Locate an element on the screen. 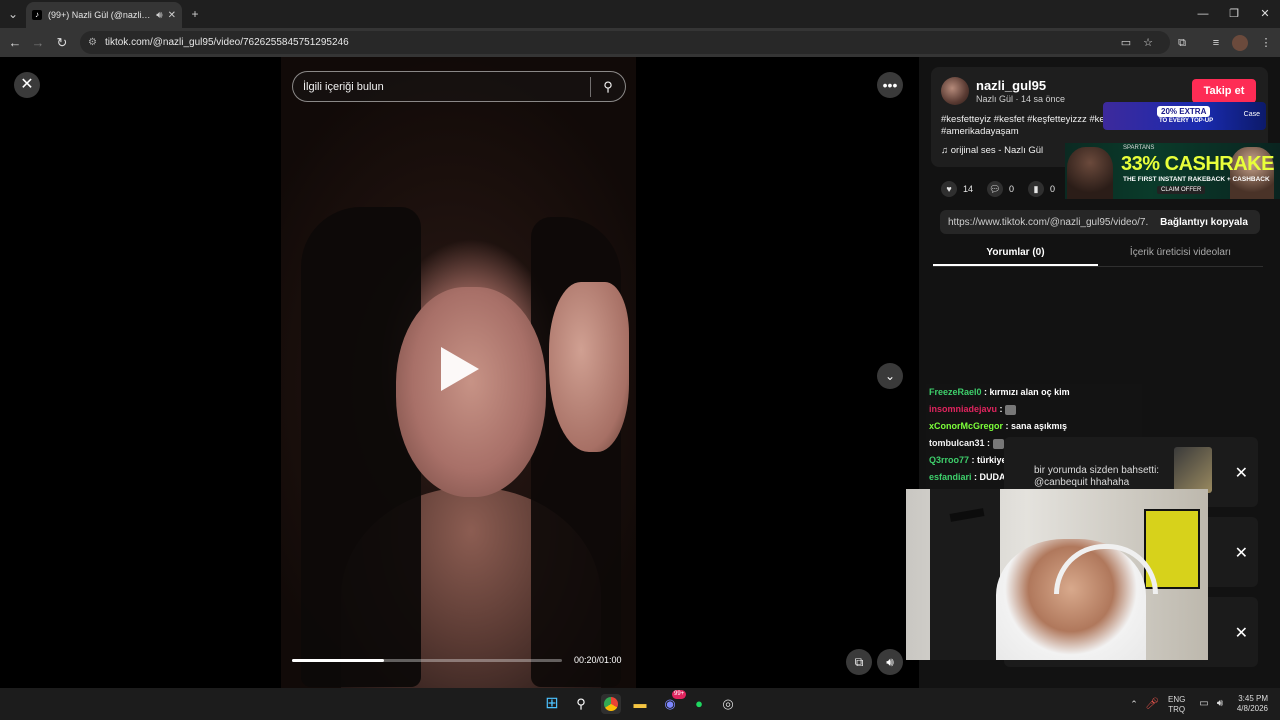  chat-message: xConorMcGregor : sana aşıkmış is located at coordinates (1034, 426).